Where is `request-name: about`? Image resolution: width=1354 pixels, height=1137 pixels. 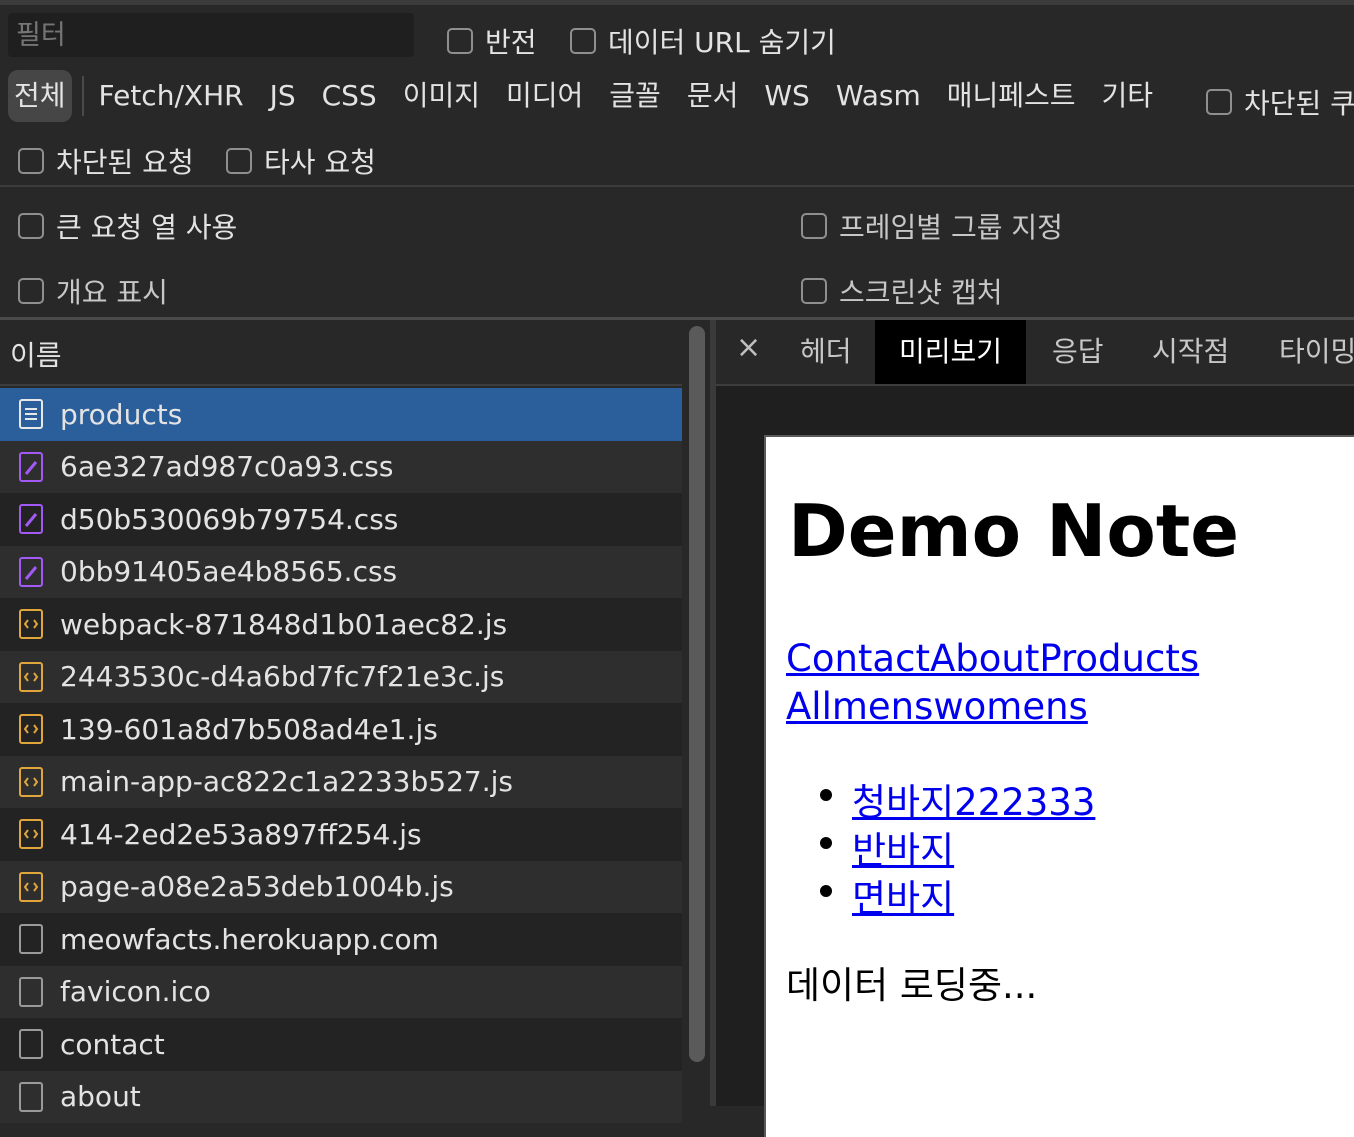 request-name: about is located at coordinates (100, 1097).